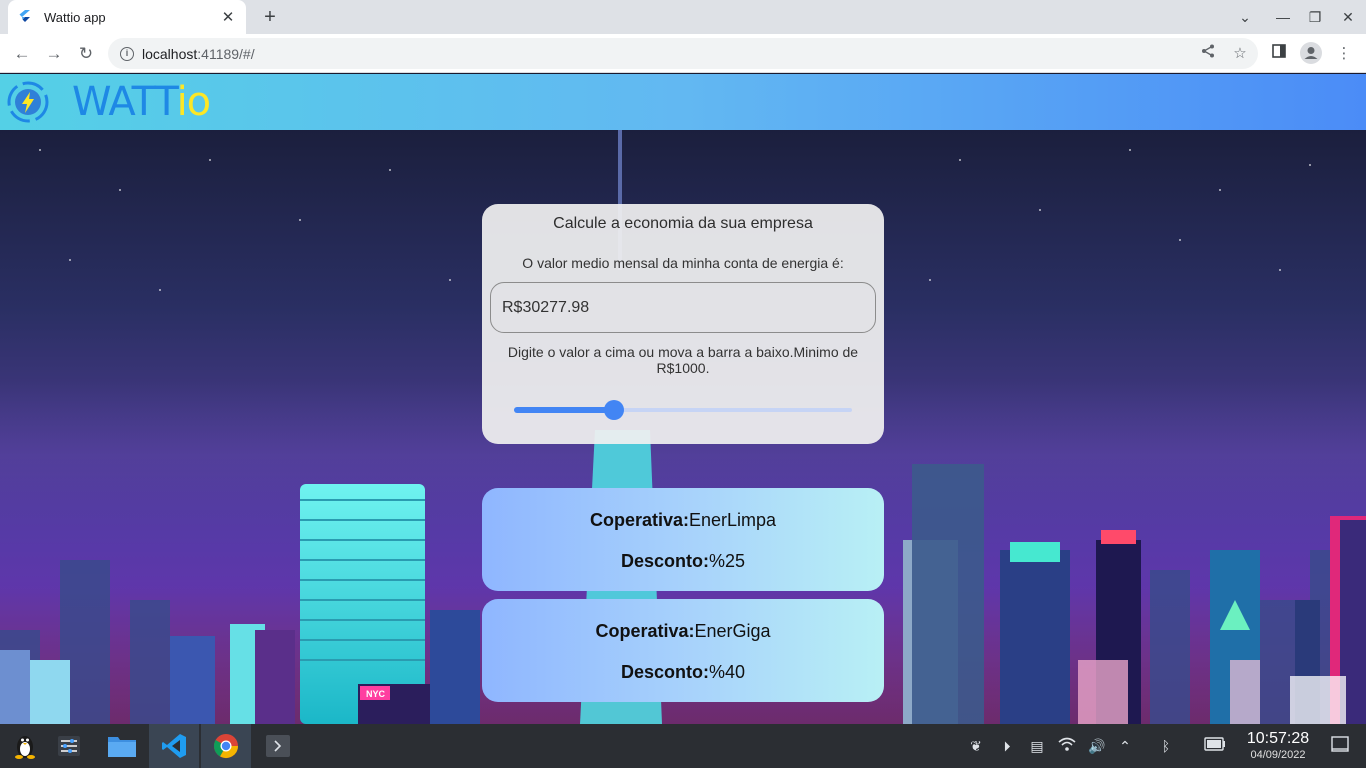 This screenshot has width=1366, height=768. Describe the element at coordinates (1166, 746) in the screenshot. I see `bluetooth-icon: ᛒ` at that location.